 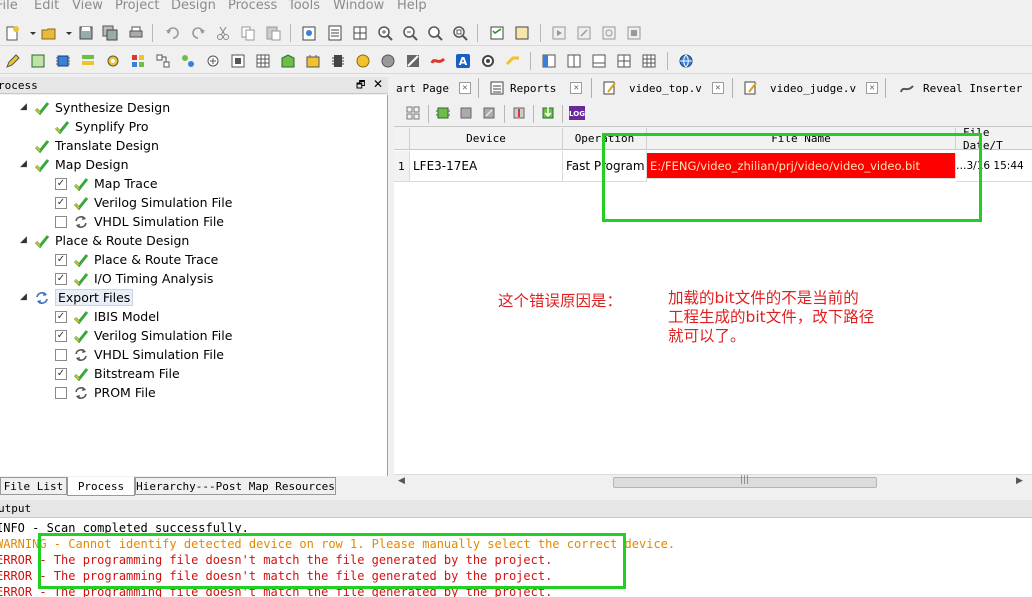 What do you see at coordinates (358, 6) in the screenshot?
I see `menu-window: Window` at bounding box center [358, 6].